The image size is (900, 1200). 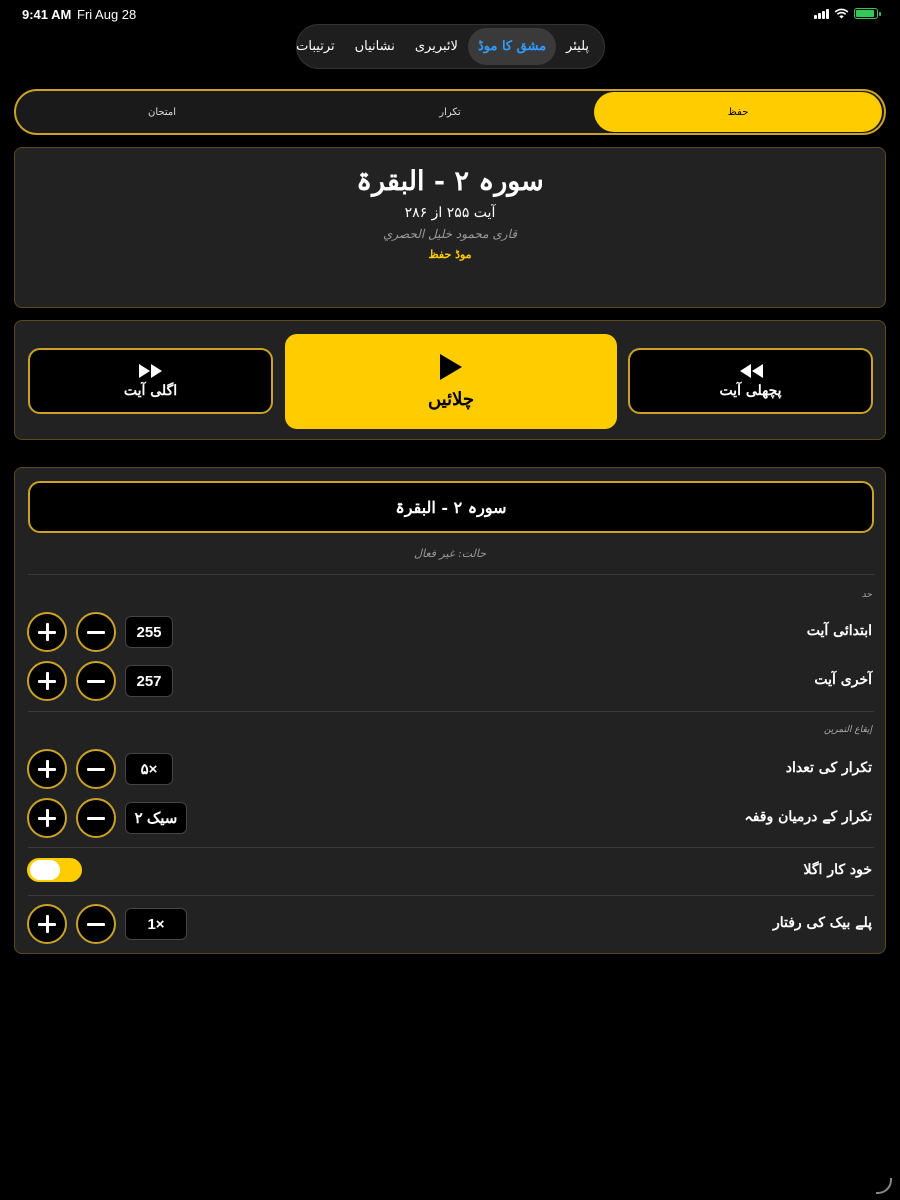 What do you see at coordinates (867, 13) in the screenshot?
I see `battery-charging-icon` at bounding box center [867, 13].